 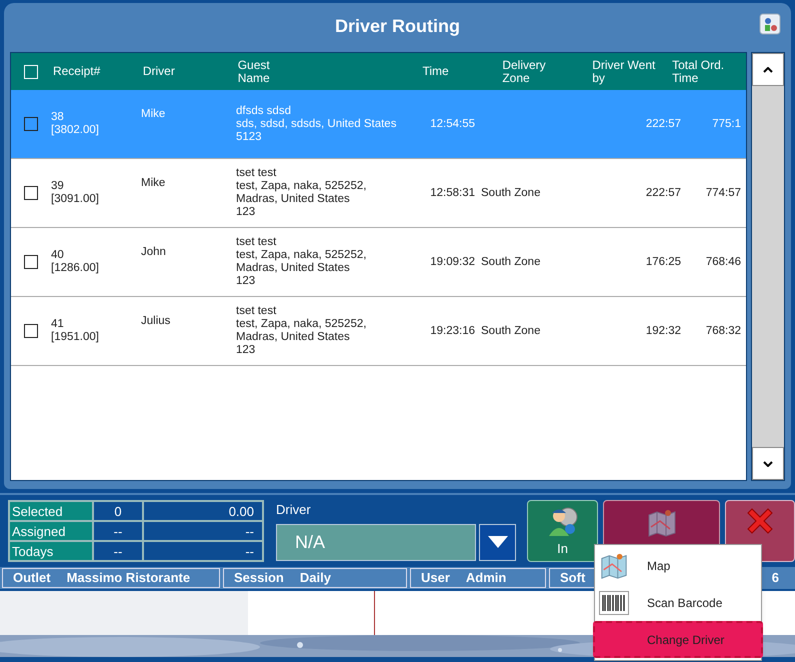 I want to click on receipt-amount: [3091.00], so click(x=75, y=199).